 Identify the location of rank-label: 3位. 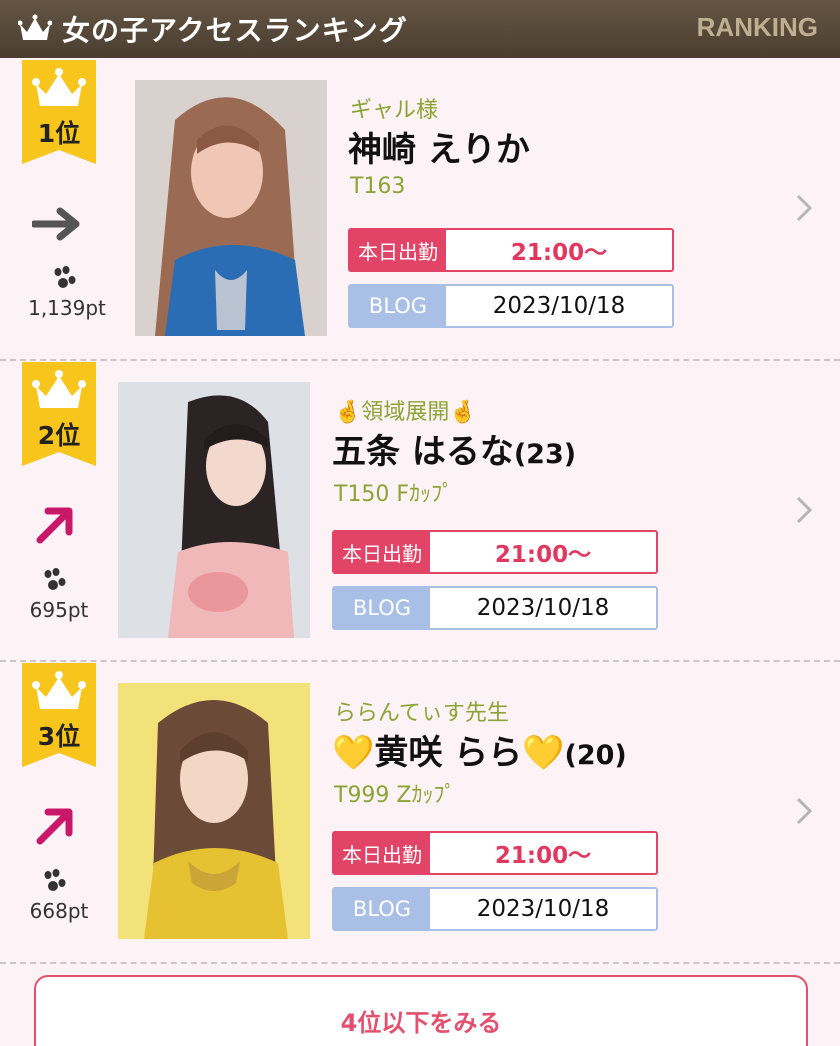
(59, 736).